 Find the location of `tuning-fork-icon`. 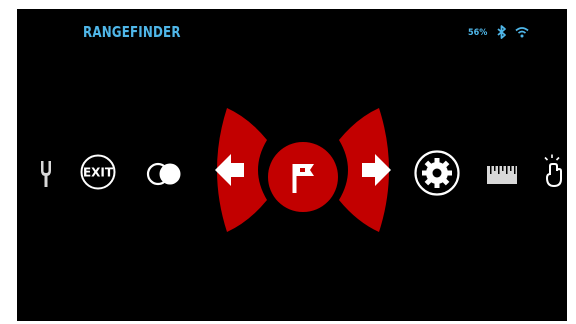

tuning-fork-icon is located at coordinates (46, 174).